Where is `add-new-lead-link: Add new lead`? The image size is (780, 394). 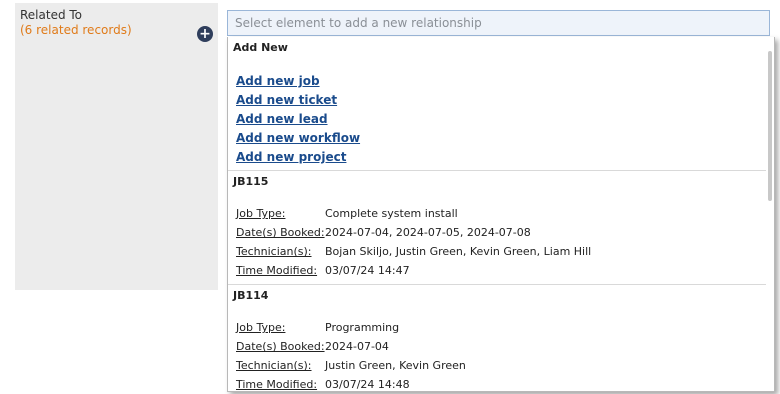
add-new-lead-link: Add new lead is located at coordinates (282, 119).